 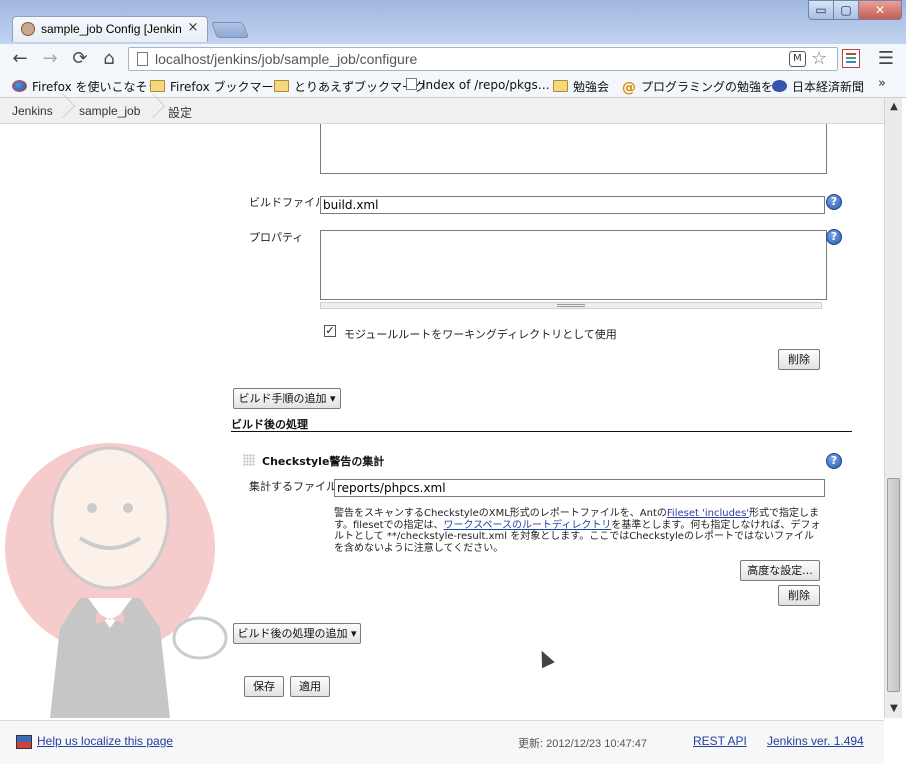 What do you see at coordinates (50, 59) in the screenshot?
I see `forward-icon: →` at bounding box center [50, 59].